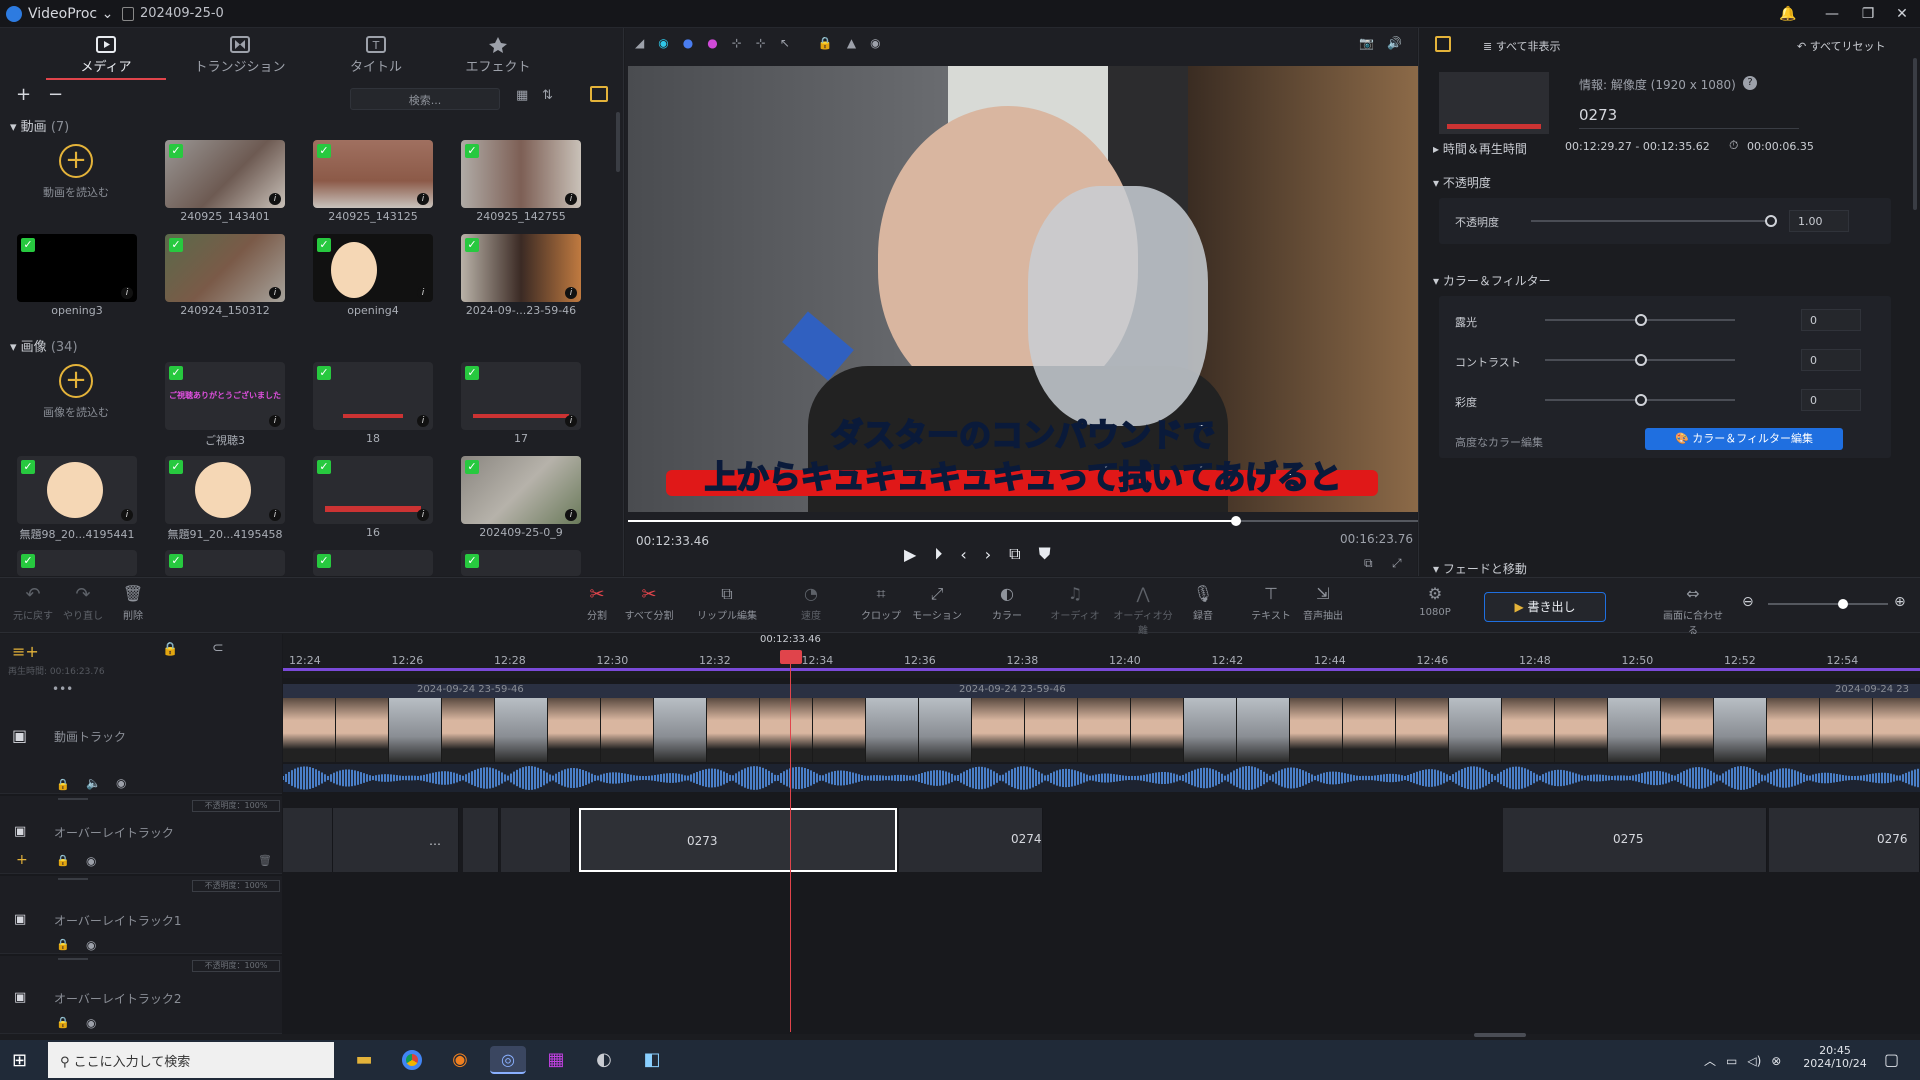  What do you see at coordinates (1819, 221) in the screenshot?
I see `opacity-value-input: 1.00` at bounding box center [1819, 221].